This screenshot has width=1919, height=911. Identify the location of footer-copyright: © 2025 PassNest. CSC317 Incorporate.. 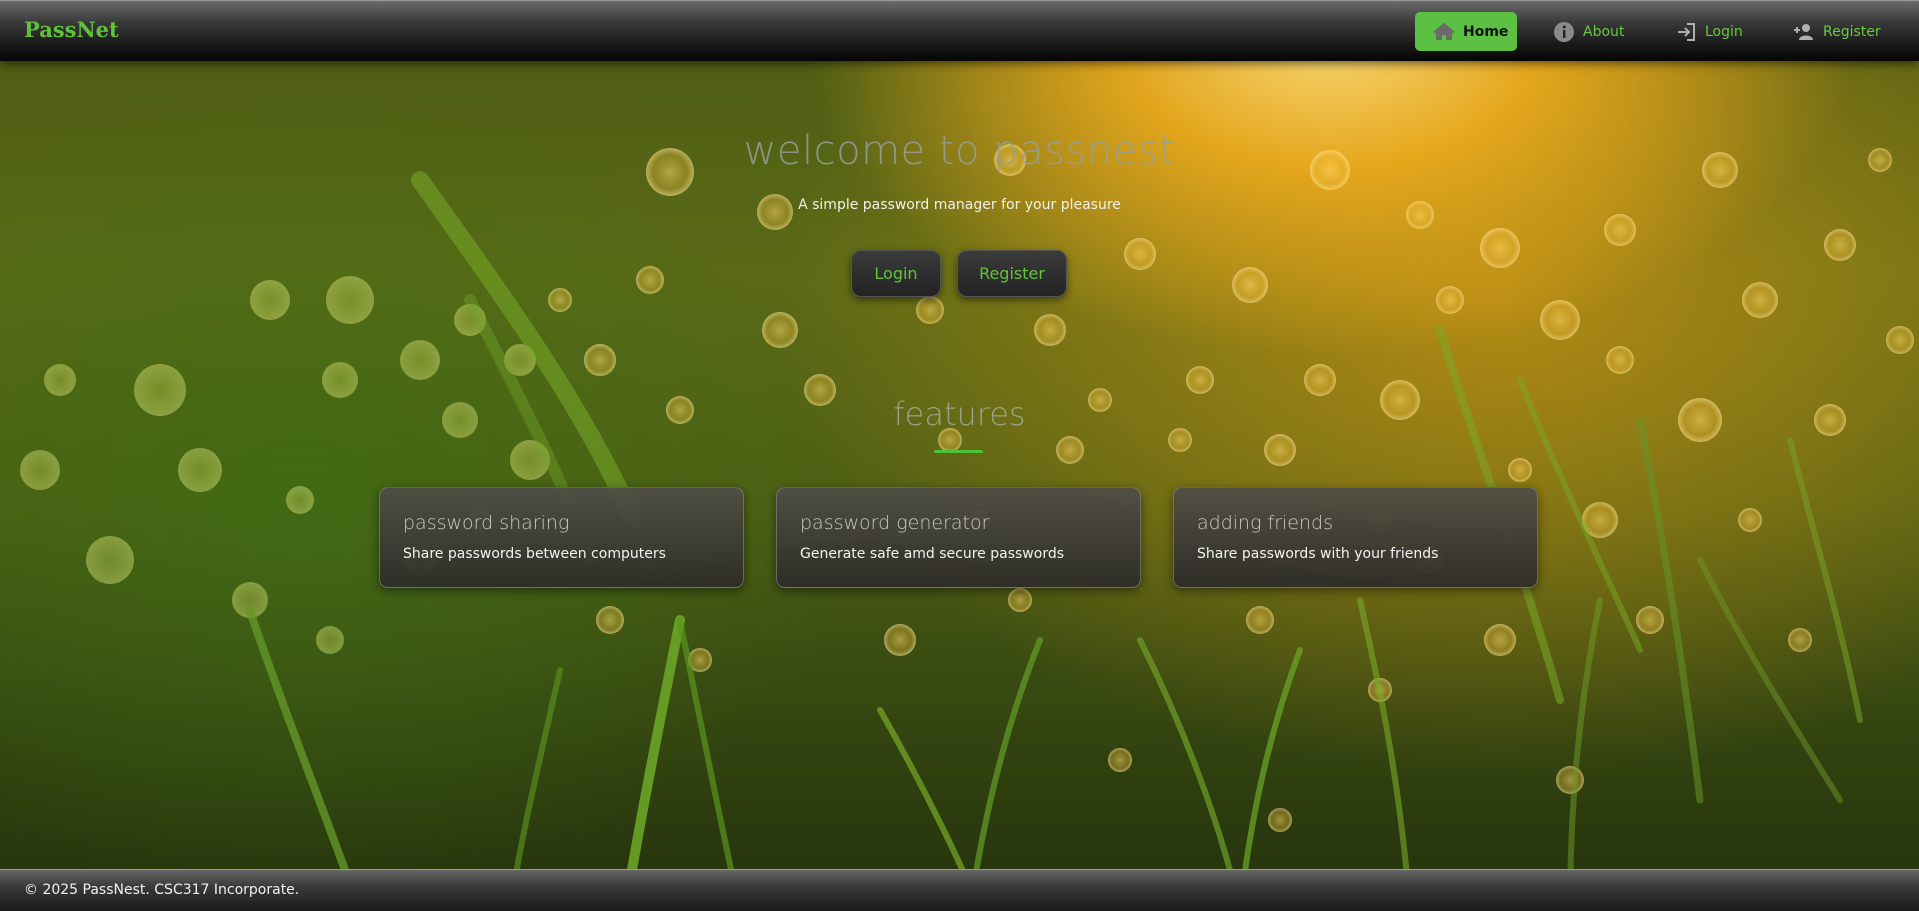
(162, 890).